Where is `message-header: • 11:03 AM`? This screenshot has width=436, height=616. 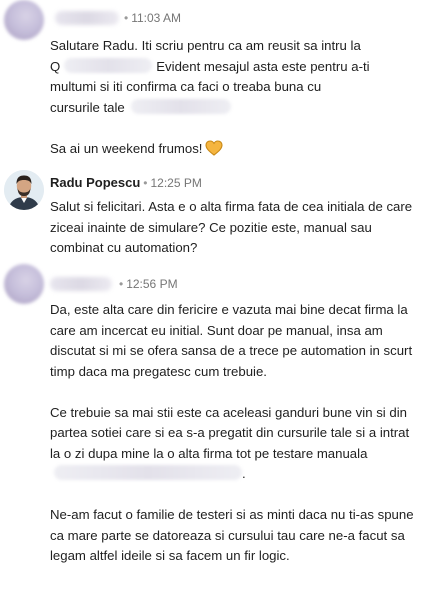
message-header: • 11:03 AM is located at coordinates (151, 18).